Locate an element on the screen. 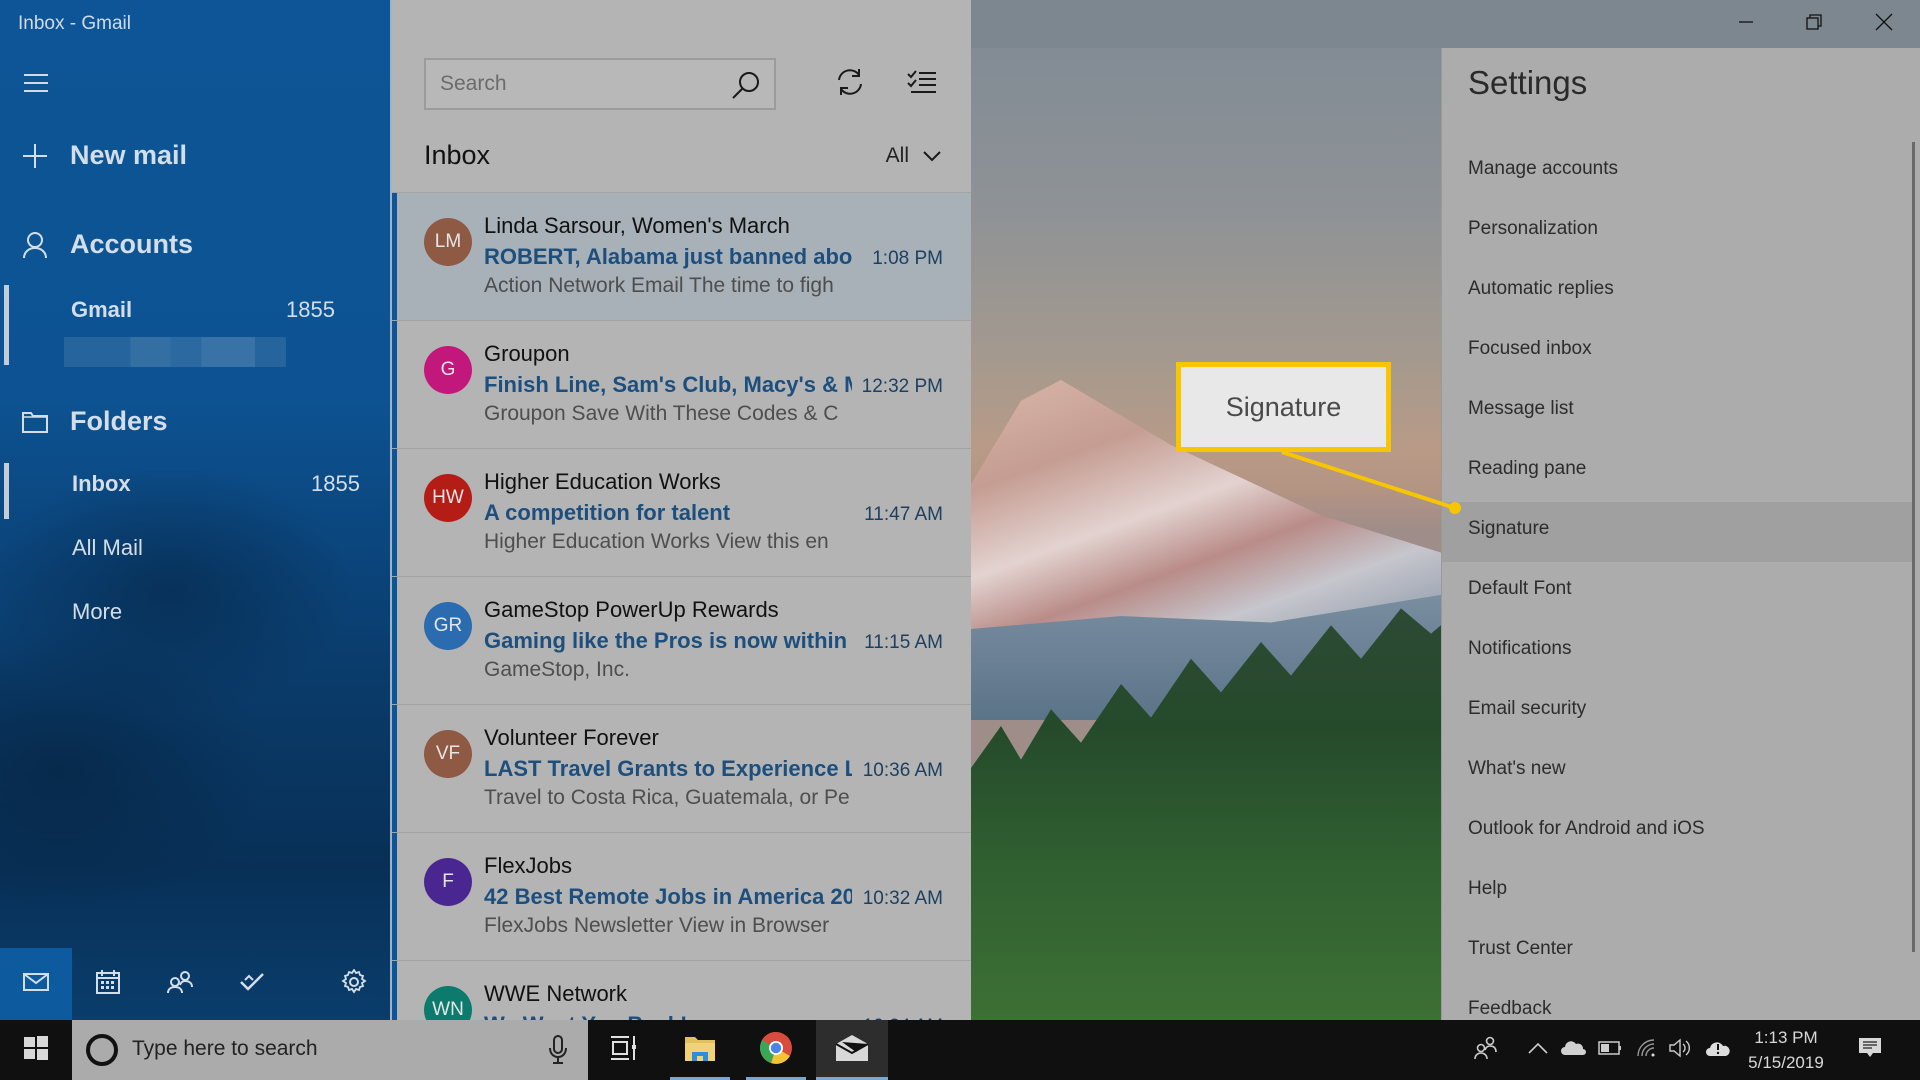 Image resolution: width=1920 pixels, height=1080 pixels. start-button is located at coordinates (36, 1050).